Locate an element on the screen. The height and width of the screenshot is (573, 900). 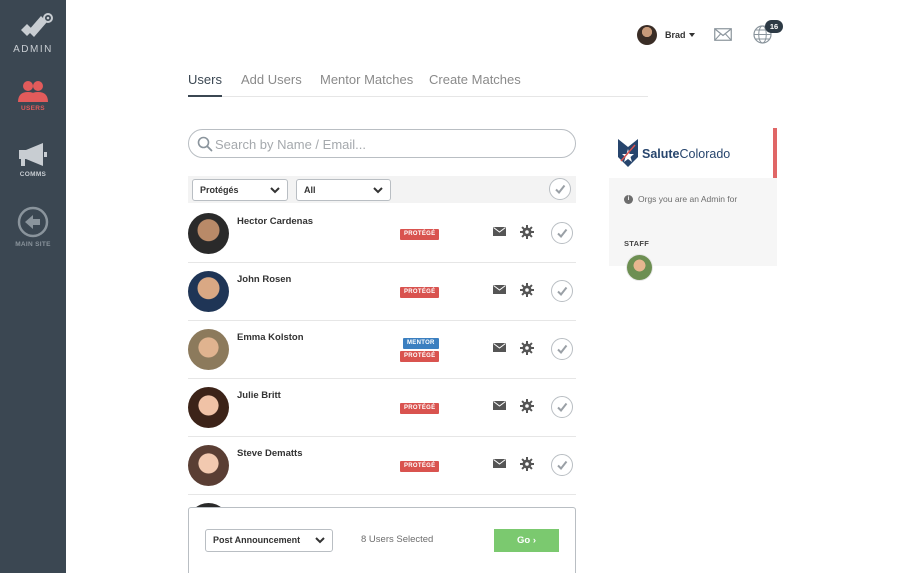
org-info: i Orgs you are an Admin for is located at coordinates (680, 199).